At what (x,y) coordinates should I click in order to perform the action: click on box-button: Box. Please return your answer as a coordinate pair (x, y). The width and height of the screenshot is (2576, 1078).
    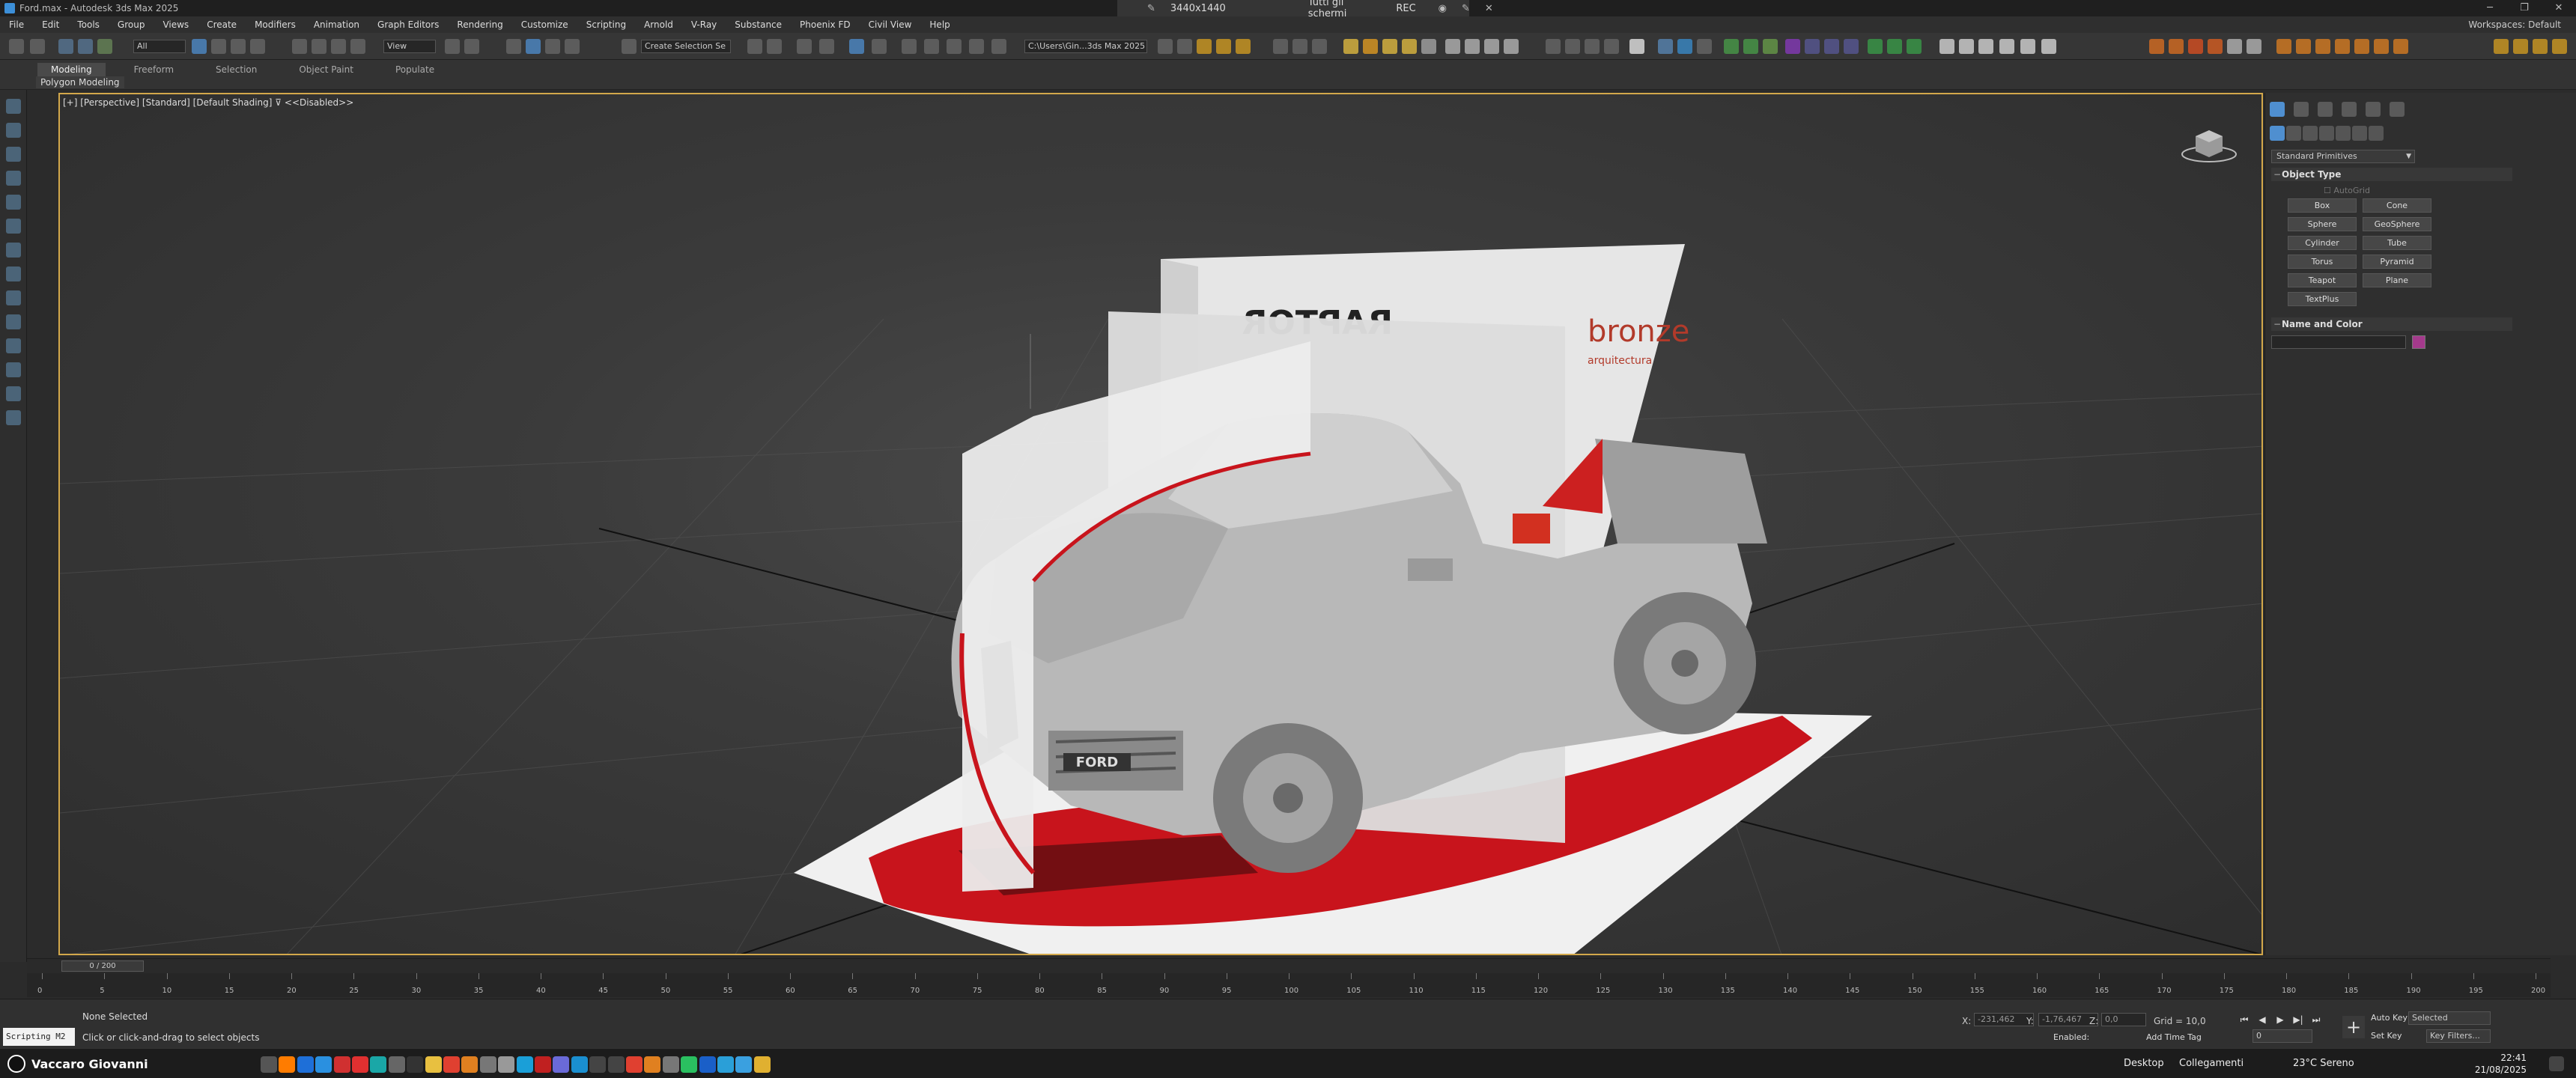
    Looking at the image, I should click on (2322, 205).